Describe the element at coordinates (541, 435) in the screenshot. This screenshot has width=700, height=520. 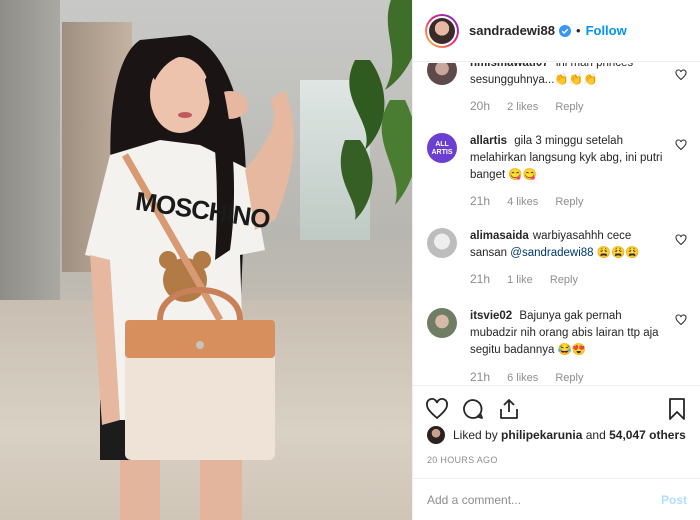
I see `liker-username: philipekarunia` at that location.